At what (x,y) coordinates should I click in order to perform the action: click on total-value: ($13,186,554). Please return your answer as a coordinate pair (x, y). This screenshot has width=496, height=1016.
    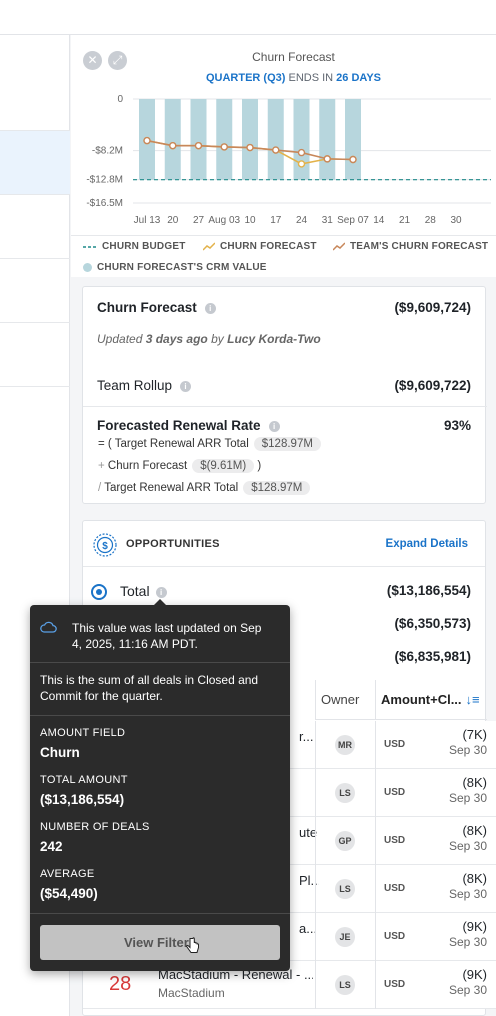
    Looking at the image, I should click on (428, 590).